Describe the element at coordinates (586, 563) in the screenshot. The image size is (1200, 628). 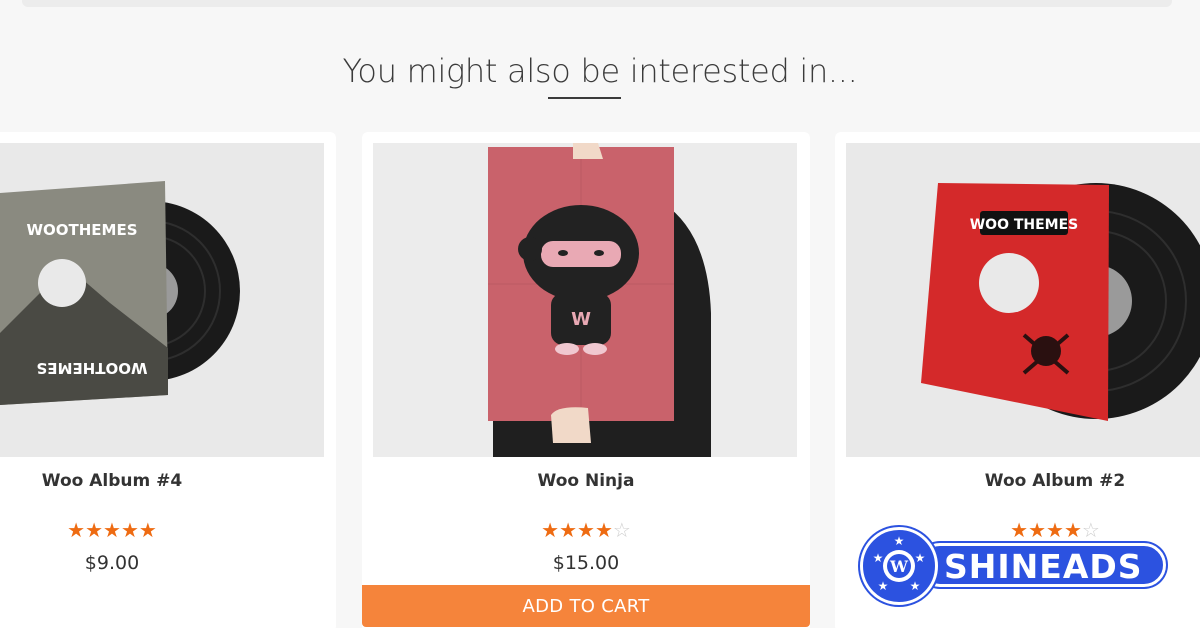
I see `product-price: $15.00` at that location.